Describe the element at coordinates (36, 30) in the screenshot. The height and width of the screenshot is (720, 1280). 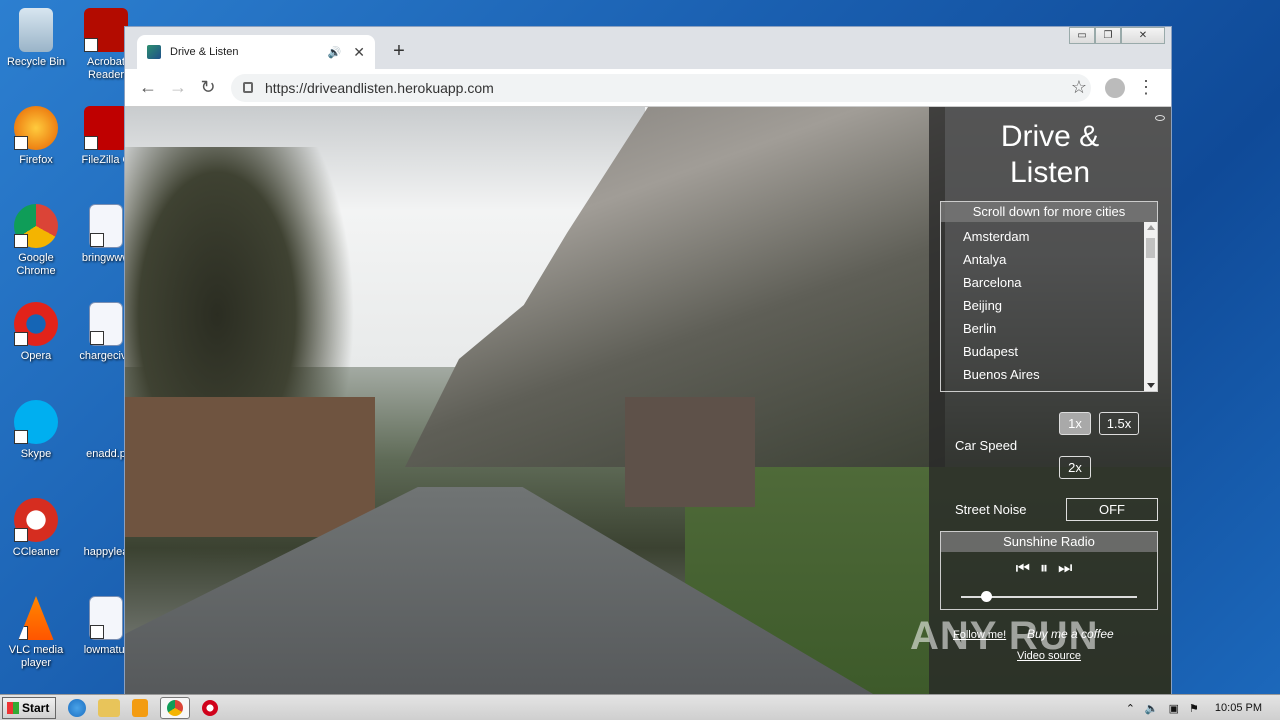
I see `recycle-bin-icon` at that location.